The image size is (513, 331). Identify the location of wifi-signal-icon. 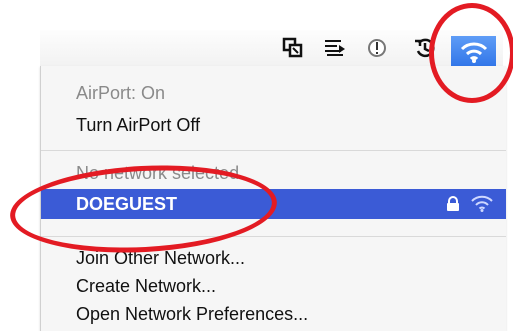
(482, 203).